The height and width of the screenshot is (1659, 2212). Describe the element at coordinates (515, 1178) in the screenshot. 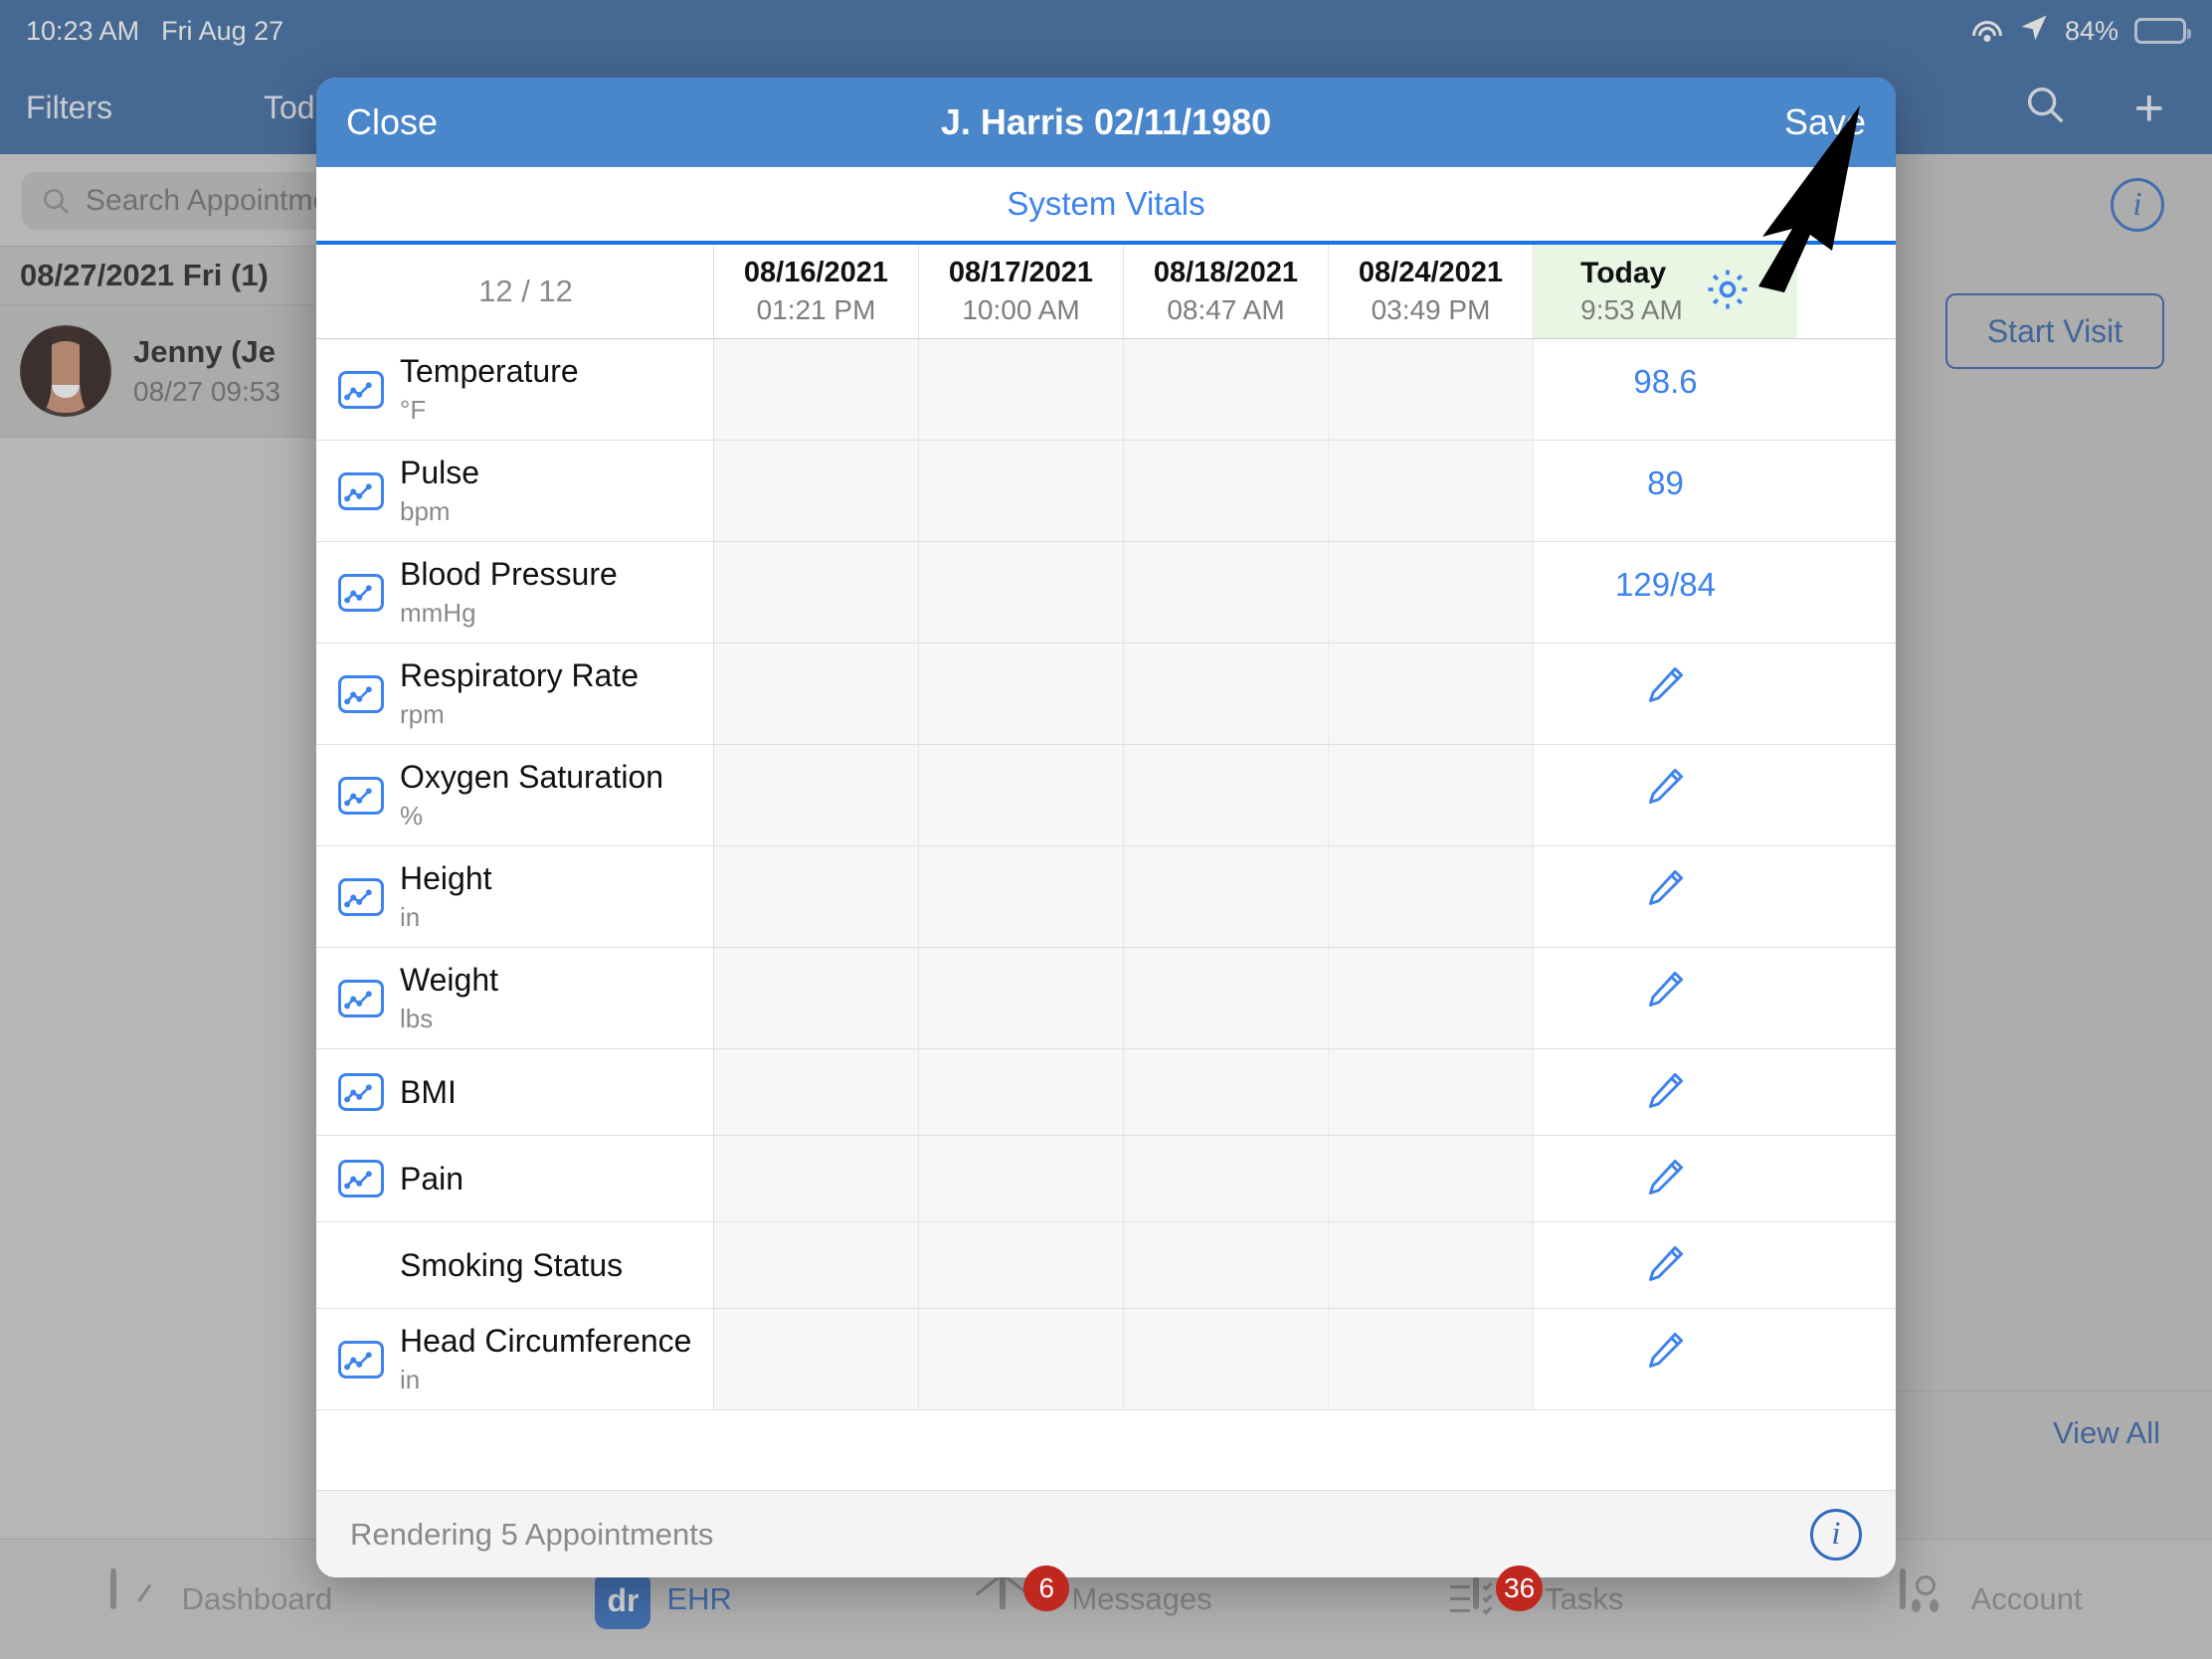

I see `vital-name-cell: Pain` at that location.